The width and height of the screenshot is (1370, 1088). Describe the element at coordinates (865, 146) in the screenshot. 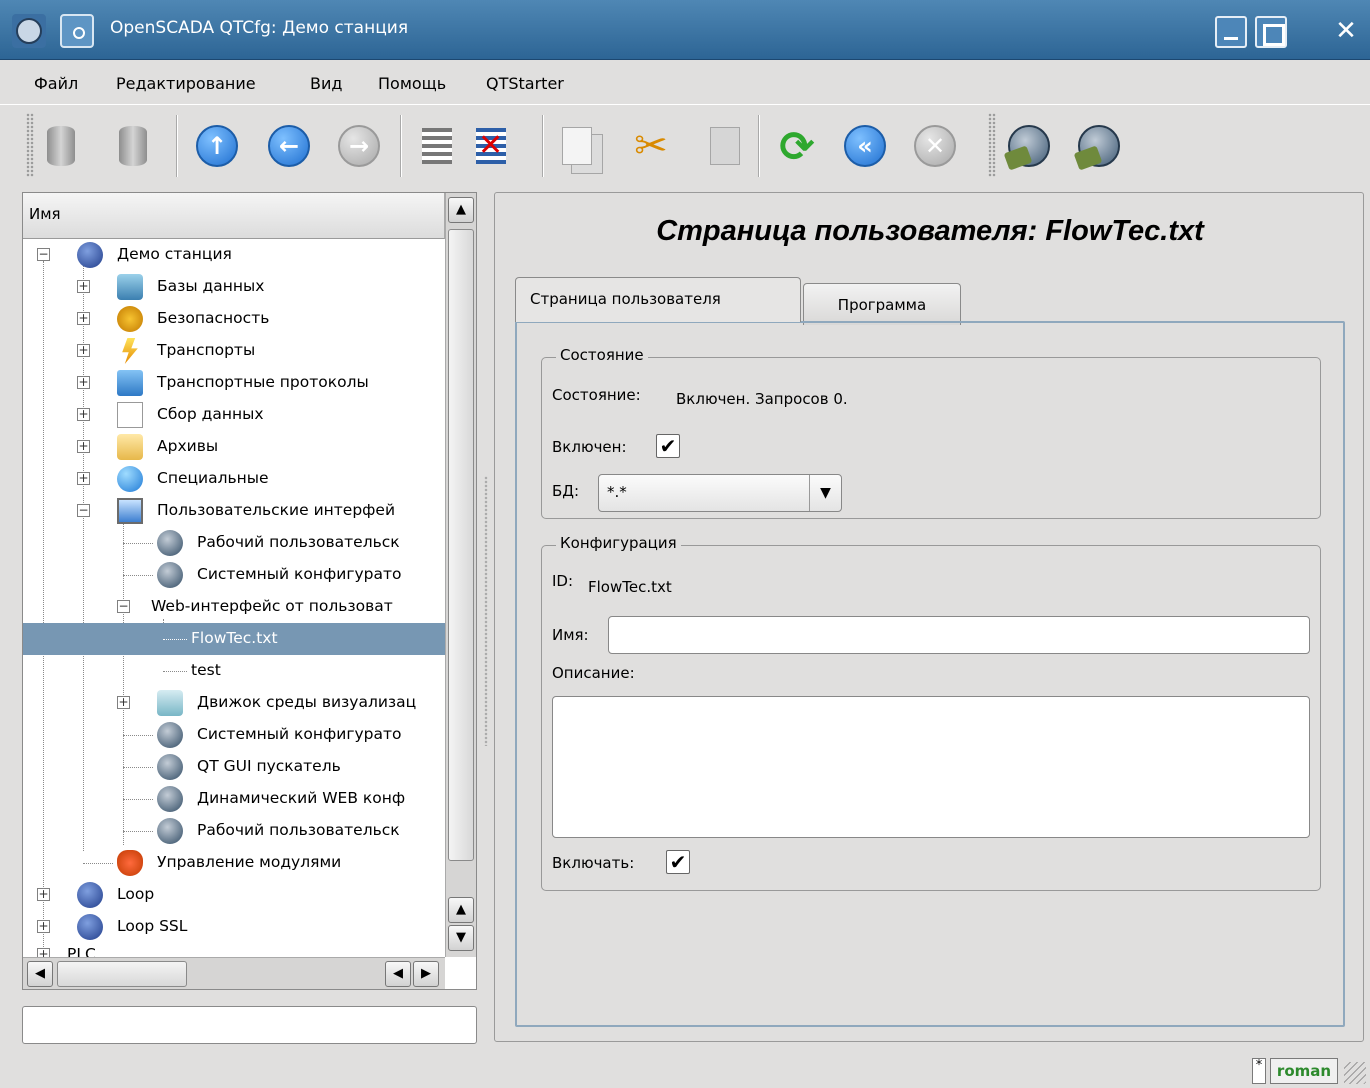

I see `start-icon: «` at that location.